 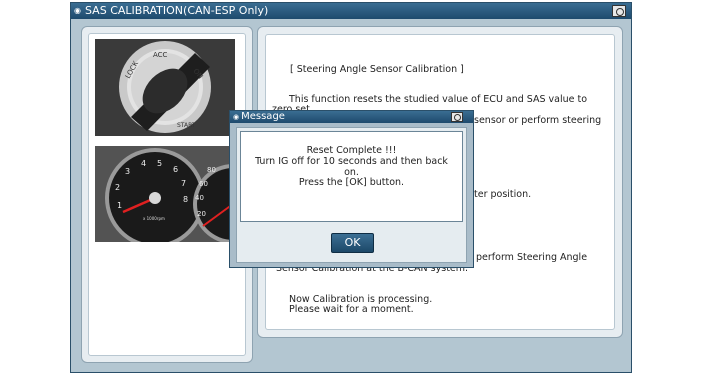 What do you see at coordinates (457, 117) in the screenshot?
I see `dialog-close-button` at bounding box center [457, 117].